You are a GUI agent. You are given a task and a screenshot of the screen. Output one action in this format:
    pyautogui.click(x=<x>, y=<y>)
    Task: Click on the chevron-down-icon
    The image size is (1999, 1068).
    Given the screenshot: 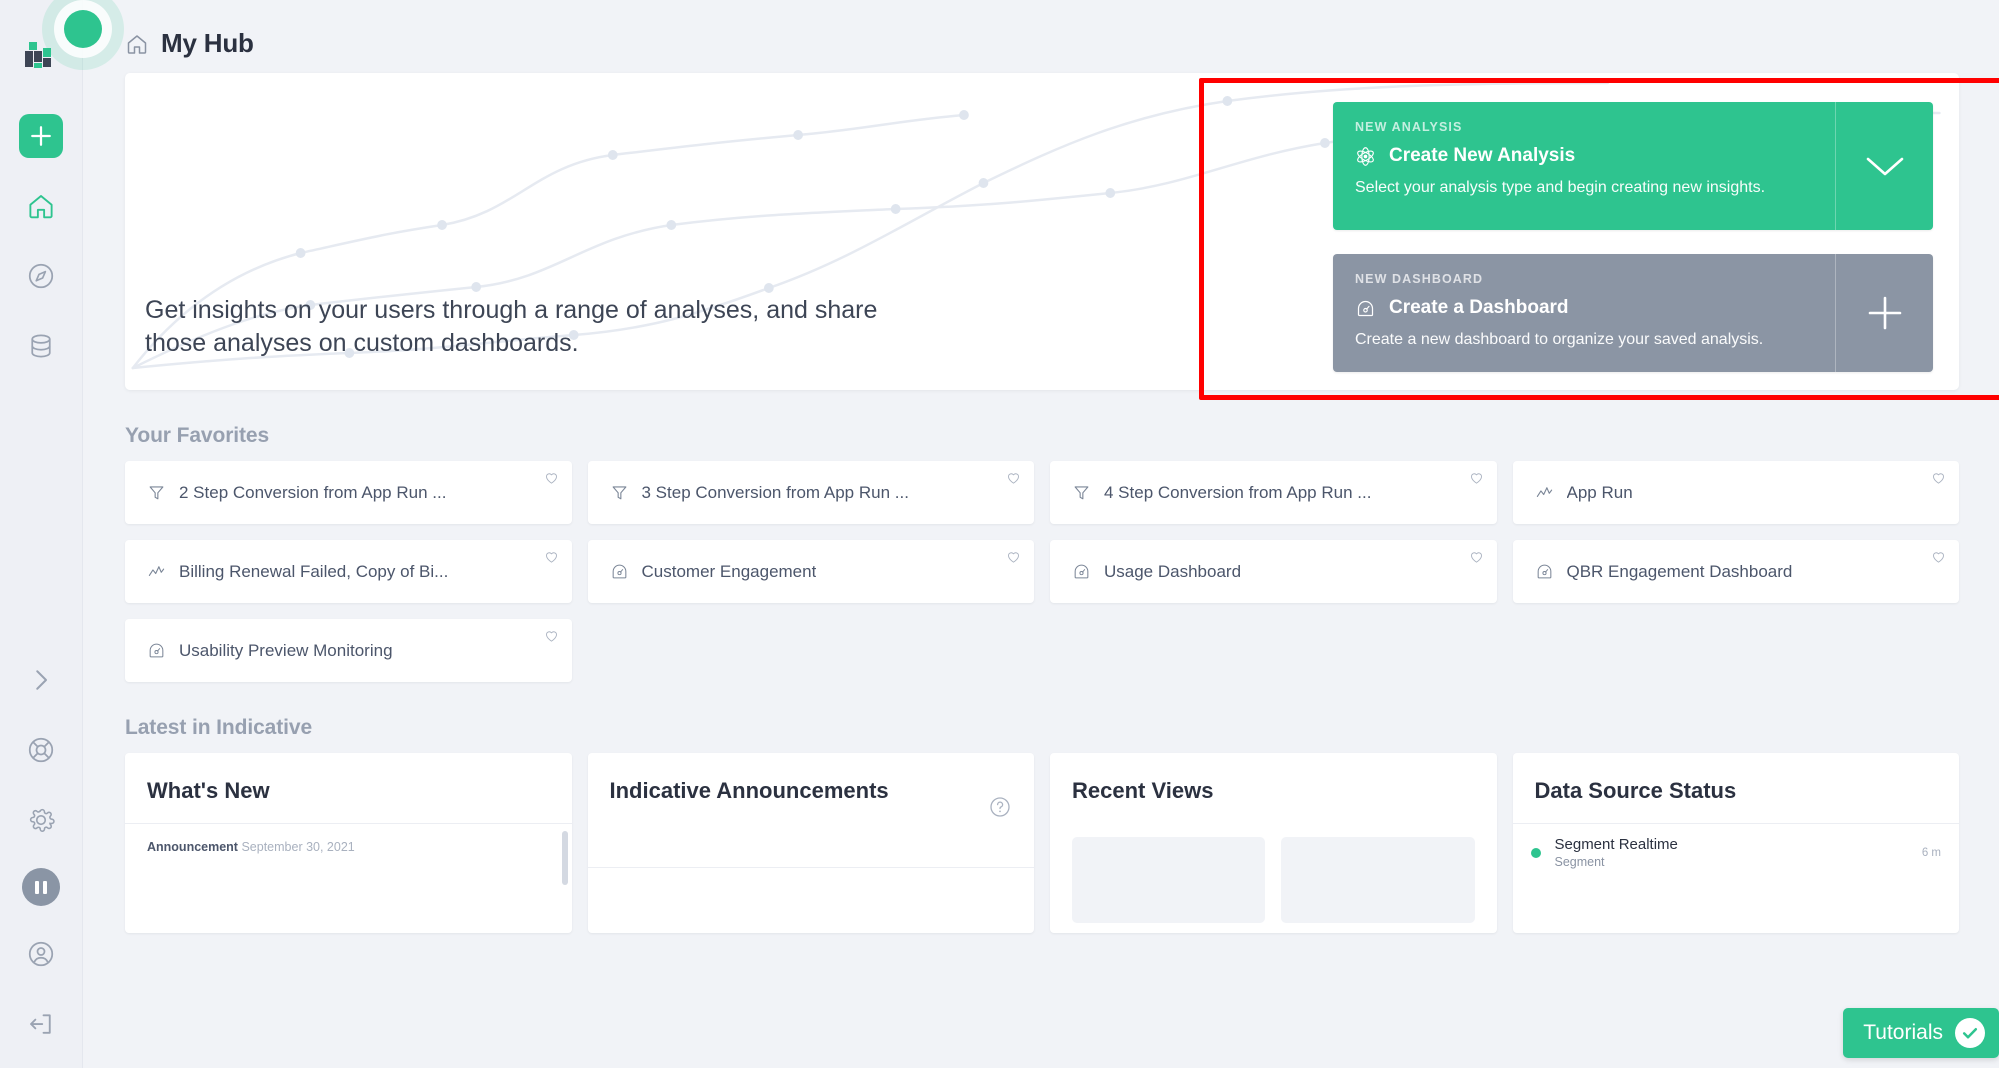 What is the action you would take?
    pyautogui.click(x=1884, y=166)
    